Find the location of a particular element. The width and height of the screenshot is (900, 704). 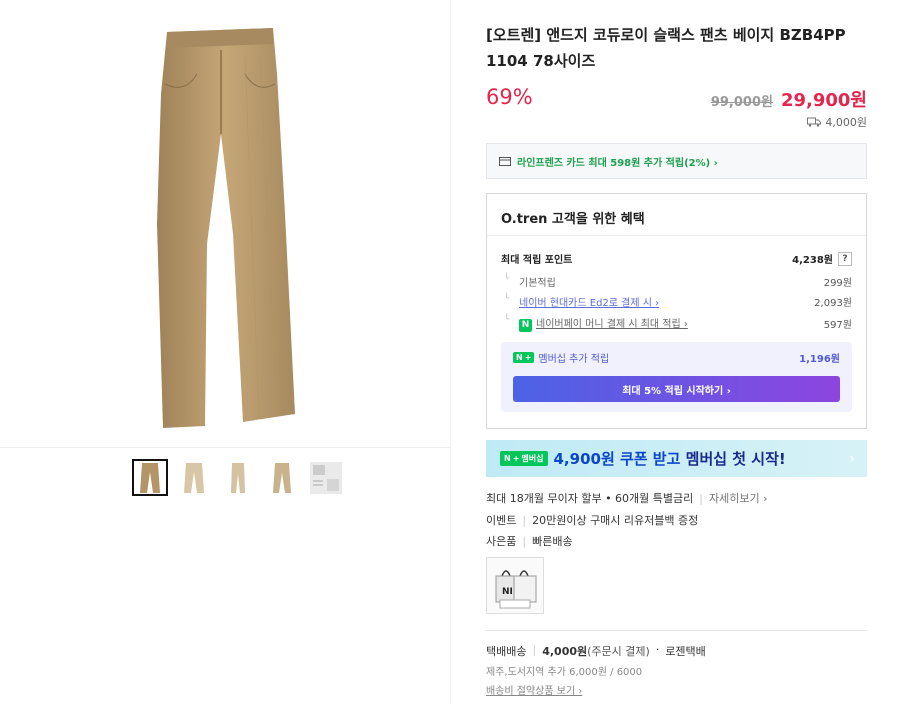

membership-coupon-banner: N + 멤버십 4,900원 쿠폰 받고 멤버십 첫 시작! › is located at coordinates (676, 458).